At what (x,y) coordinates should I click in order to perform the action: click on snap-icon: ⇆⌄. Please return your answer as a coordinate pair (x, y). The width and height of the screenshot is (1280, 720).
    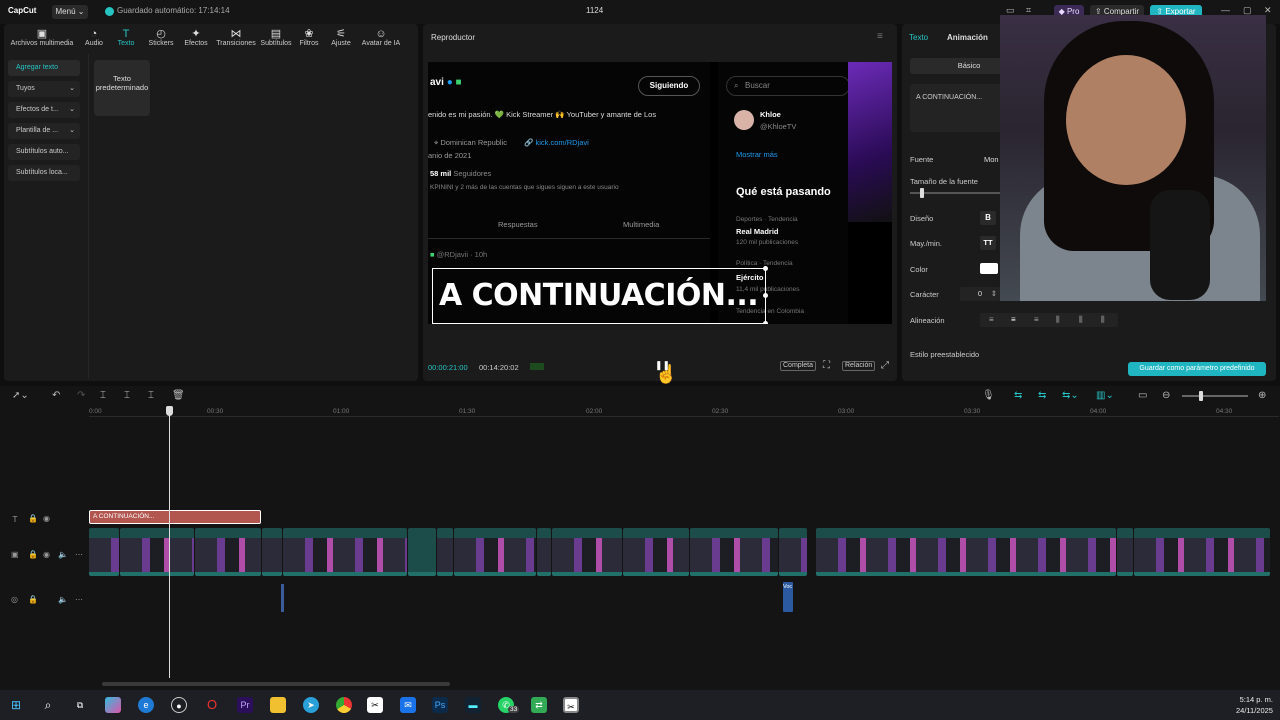
    Looking at the image, I should click on (1070, 395).